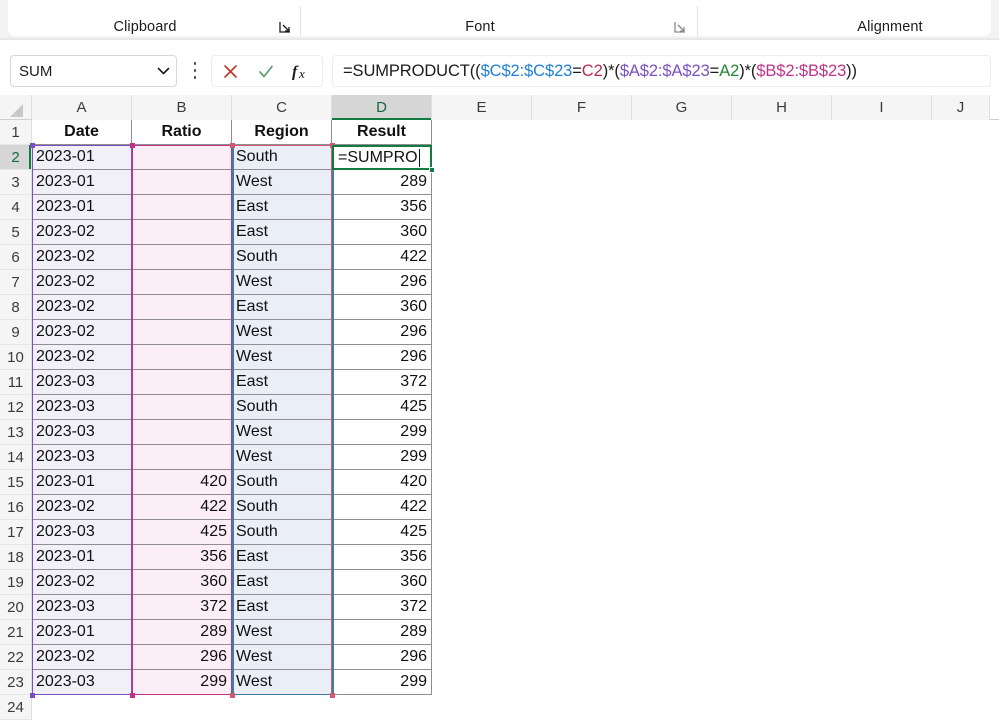  I want to click on cell-c5: East, so click(282, 232).